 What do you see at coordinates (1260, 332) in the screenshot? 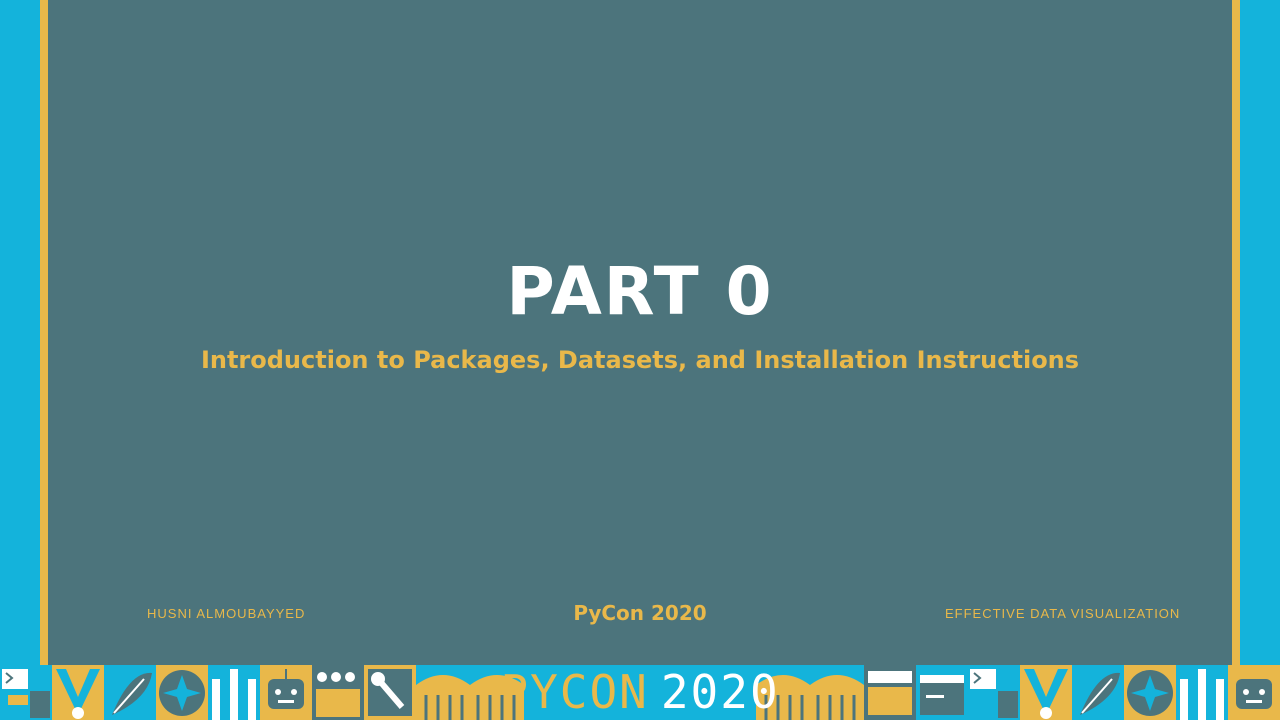
I see `right-blue-border` at bounding box center [1260, 332].